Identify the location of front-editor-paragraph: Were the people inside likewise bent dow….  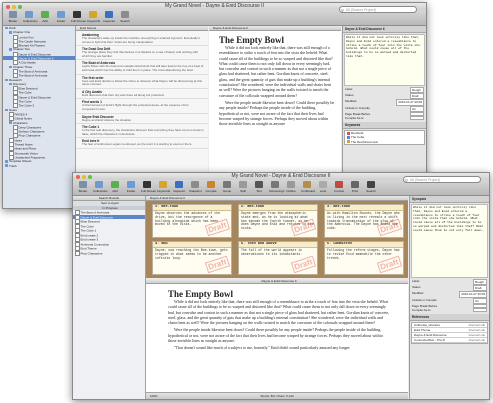
(280, 335).